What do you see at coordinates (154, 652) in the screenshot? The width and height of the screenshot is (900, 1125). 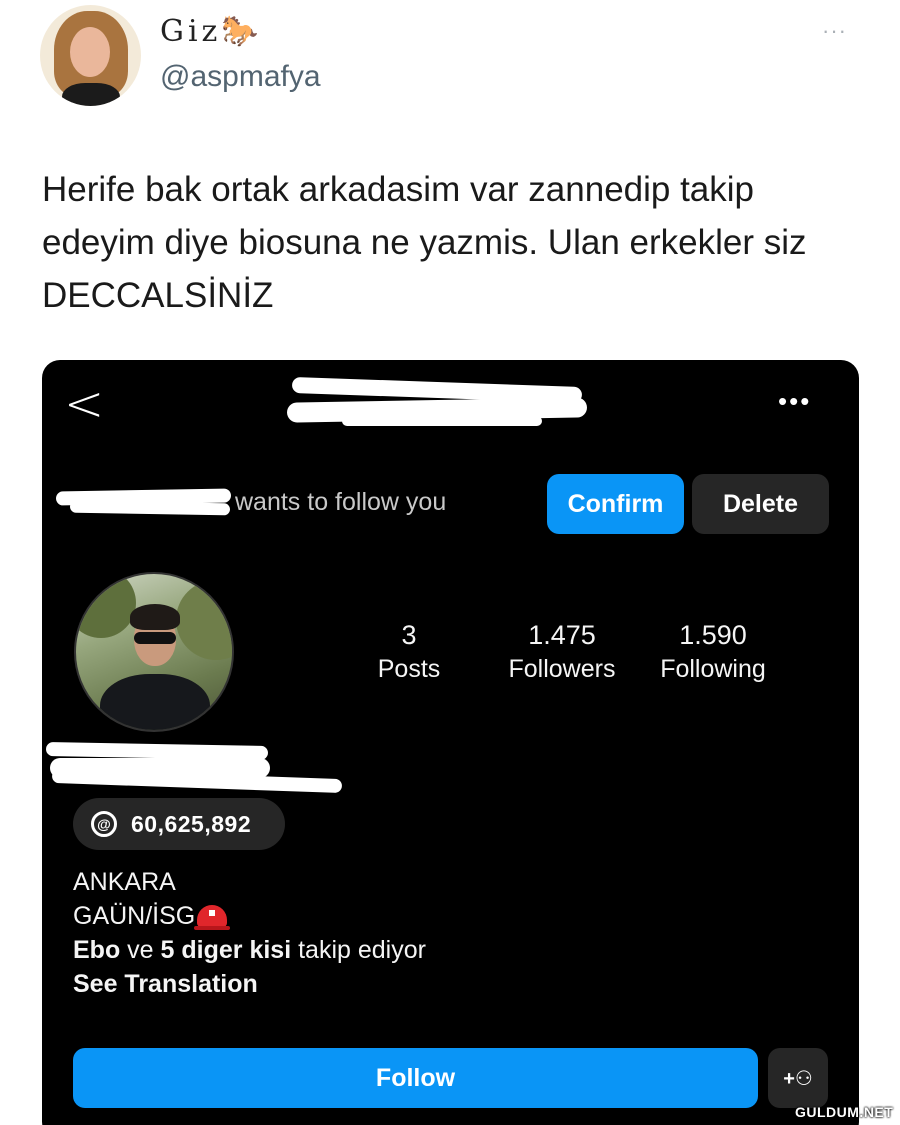 I see `profile-picture` at bounding box center [154, 652].